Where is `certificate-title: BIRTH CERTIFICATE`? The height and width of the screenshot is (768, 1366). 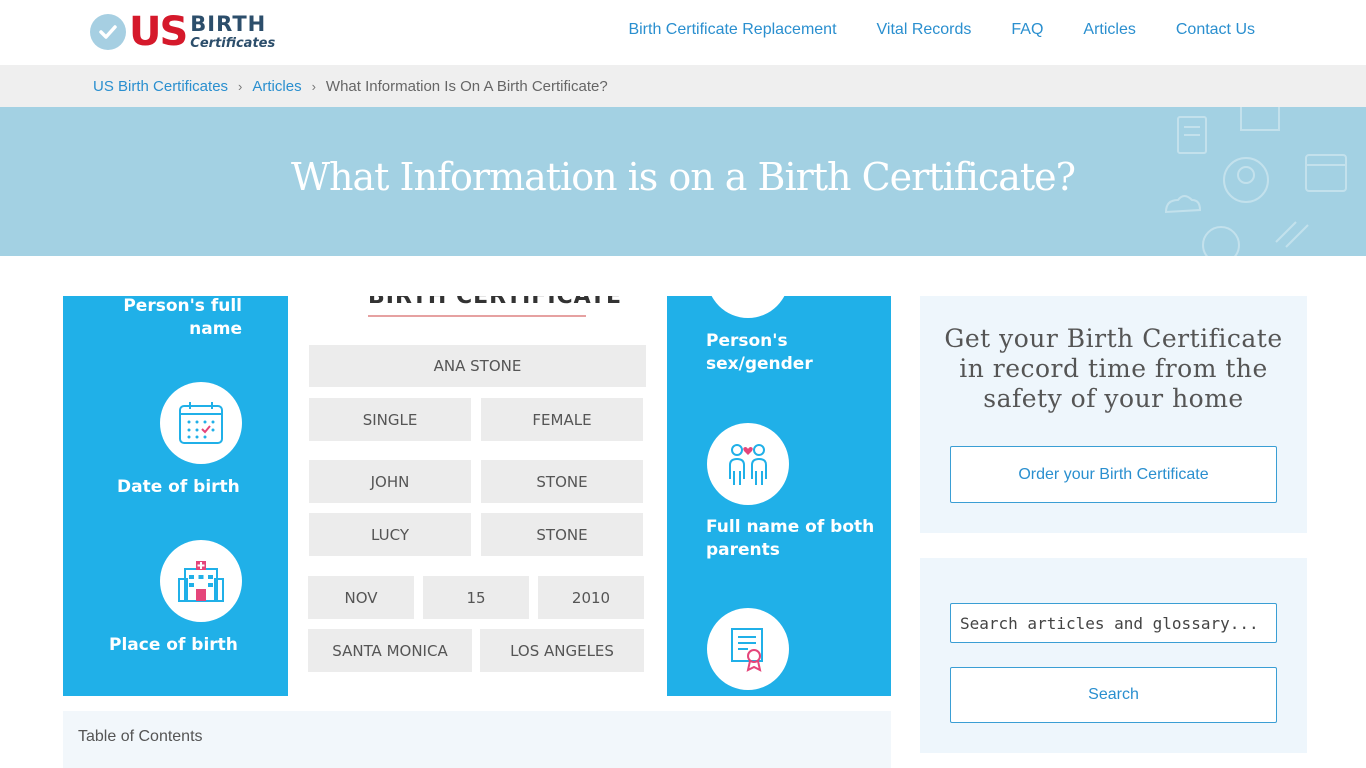 certificate-title: BIRTH CERTIFICATE is located at coordinates (495, 302).